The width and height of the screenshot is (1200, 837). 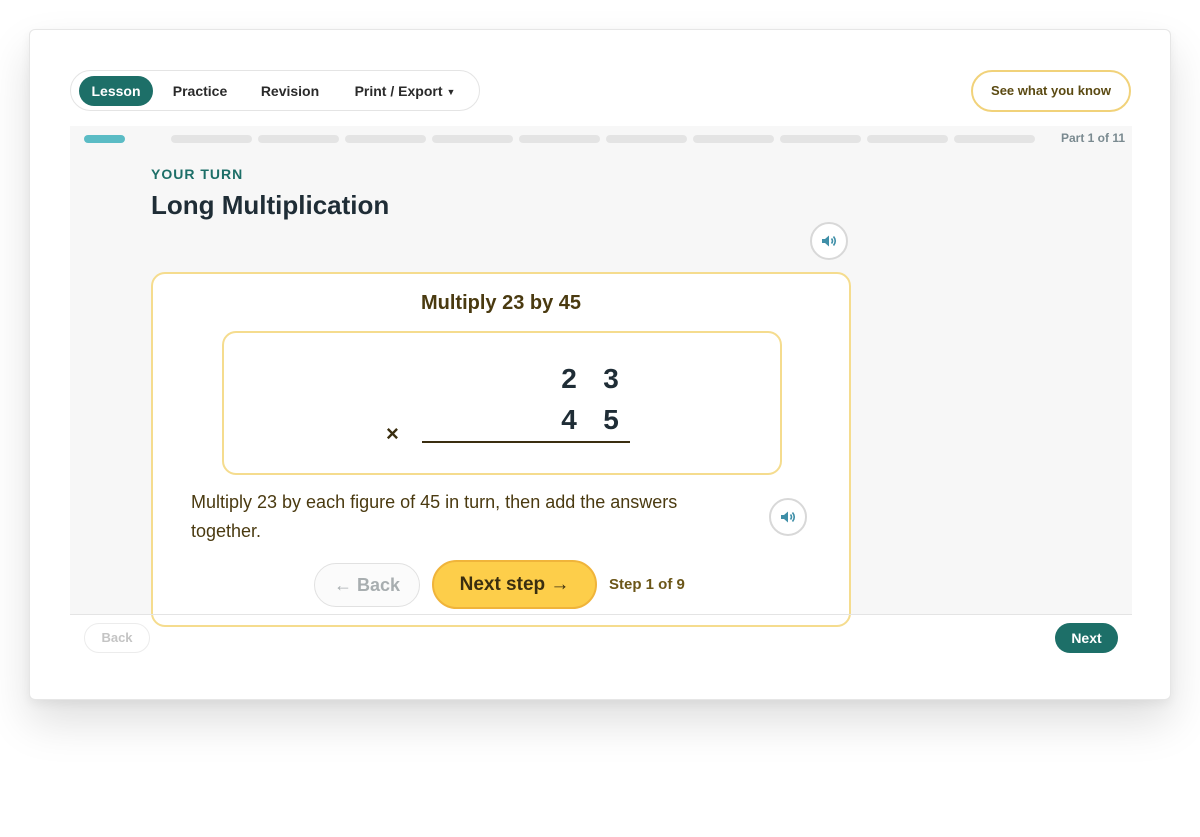 I want to click on title-audio-button, so click(x=829, y=241).